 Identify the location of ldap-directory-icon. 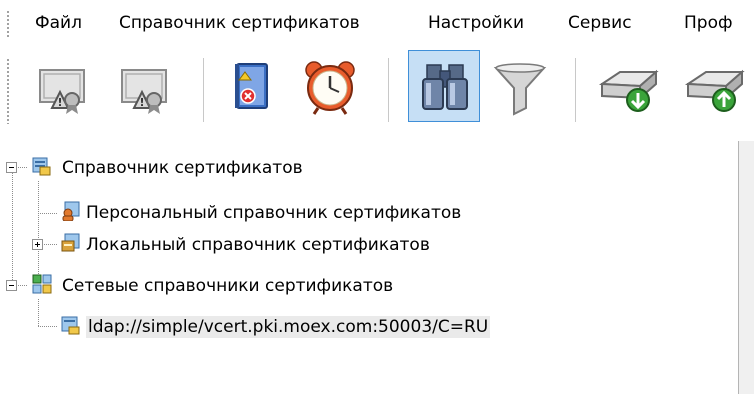
(70, 325).